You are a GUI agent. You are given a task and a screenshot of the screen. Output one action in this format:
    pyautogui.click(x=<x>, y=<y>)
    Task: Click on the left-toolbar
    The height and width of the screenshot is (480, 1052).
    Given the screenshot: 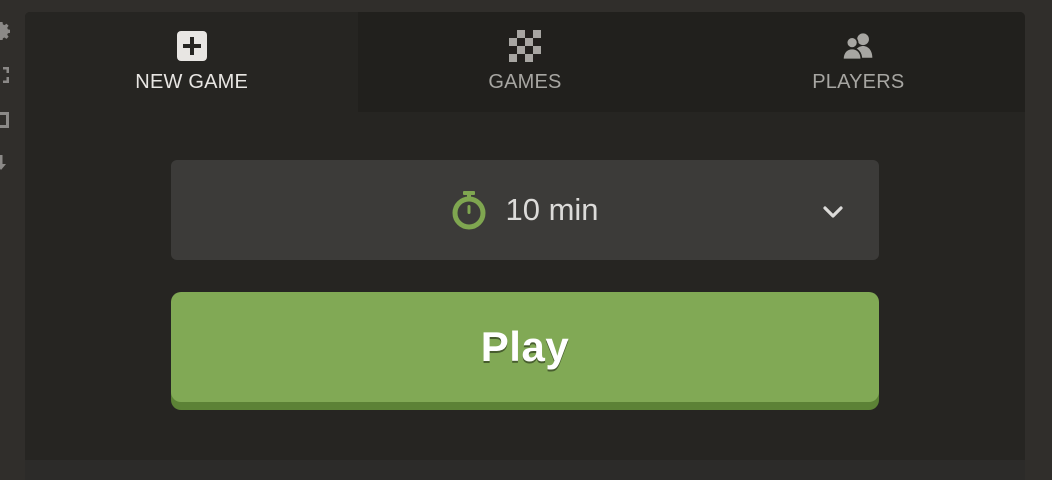 What is the action you would take?
    pyautogui.click(x=12, y=240)
    